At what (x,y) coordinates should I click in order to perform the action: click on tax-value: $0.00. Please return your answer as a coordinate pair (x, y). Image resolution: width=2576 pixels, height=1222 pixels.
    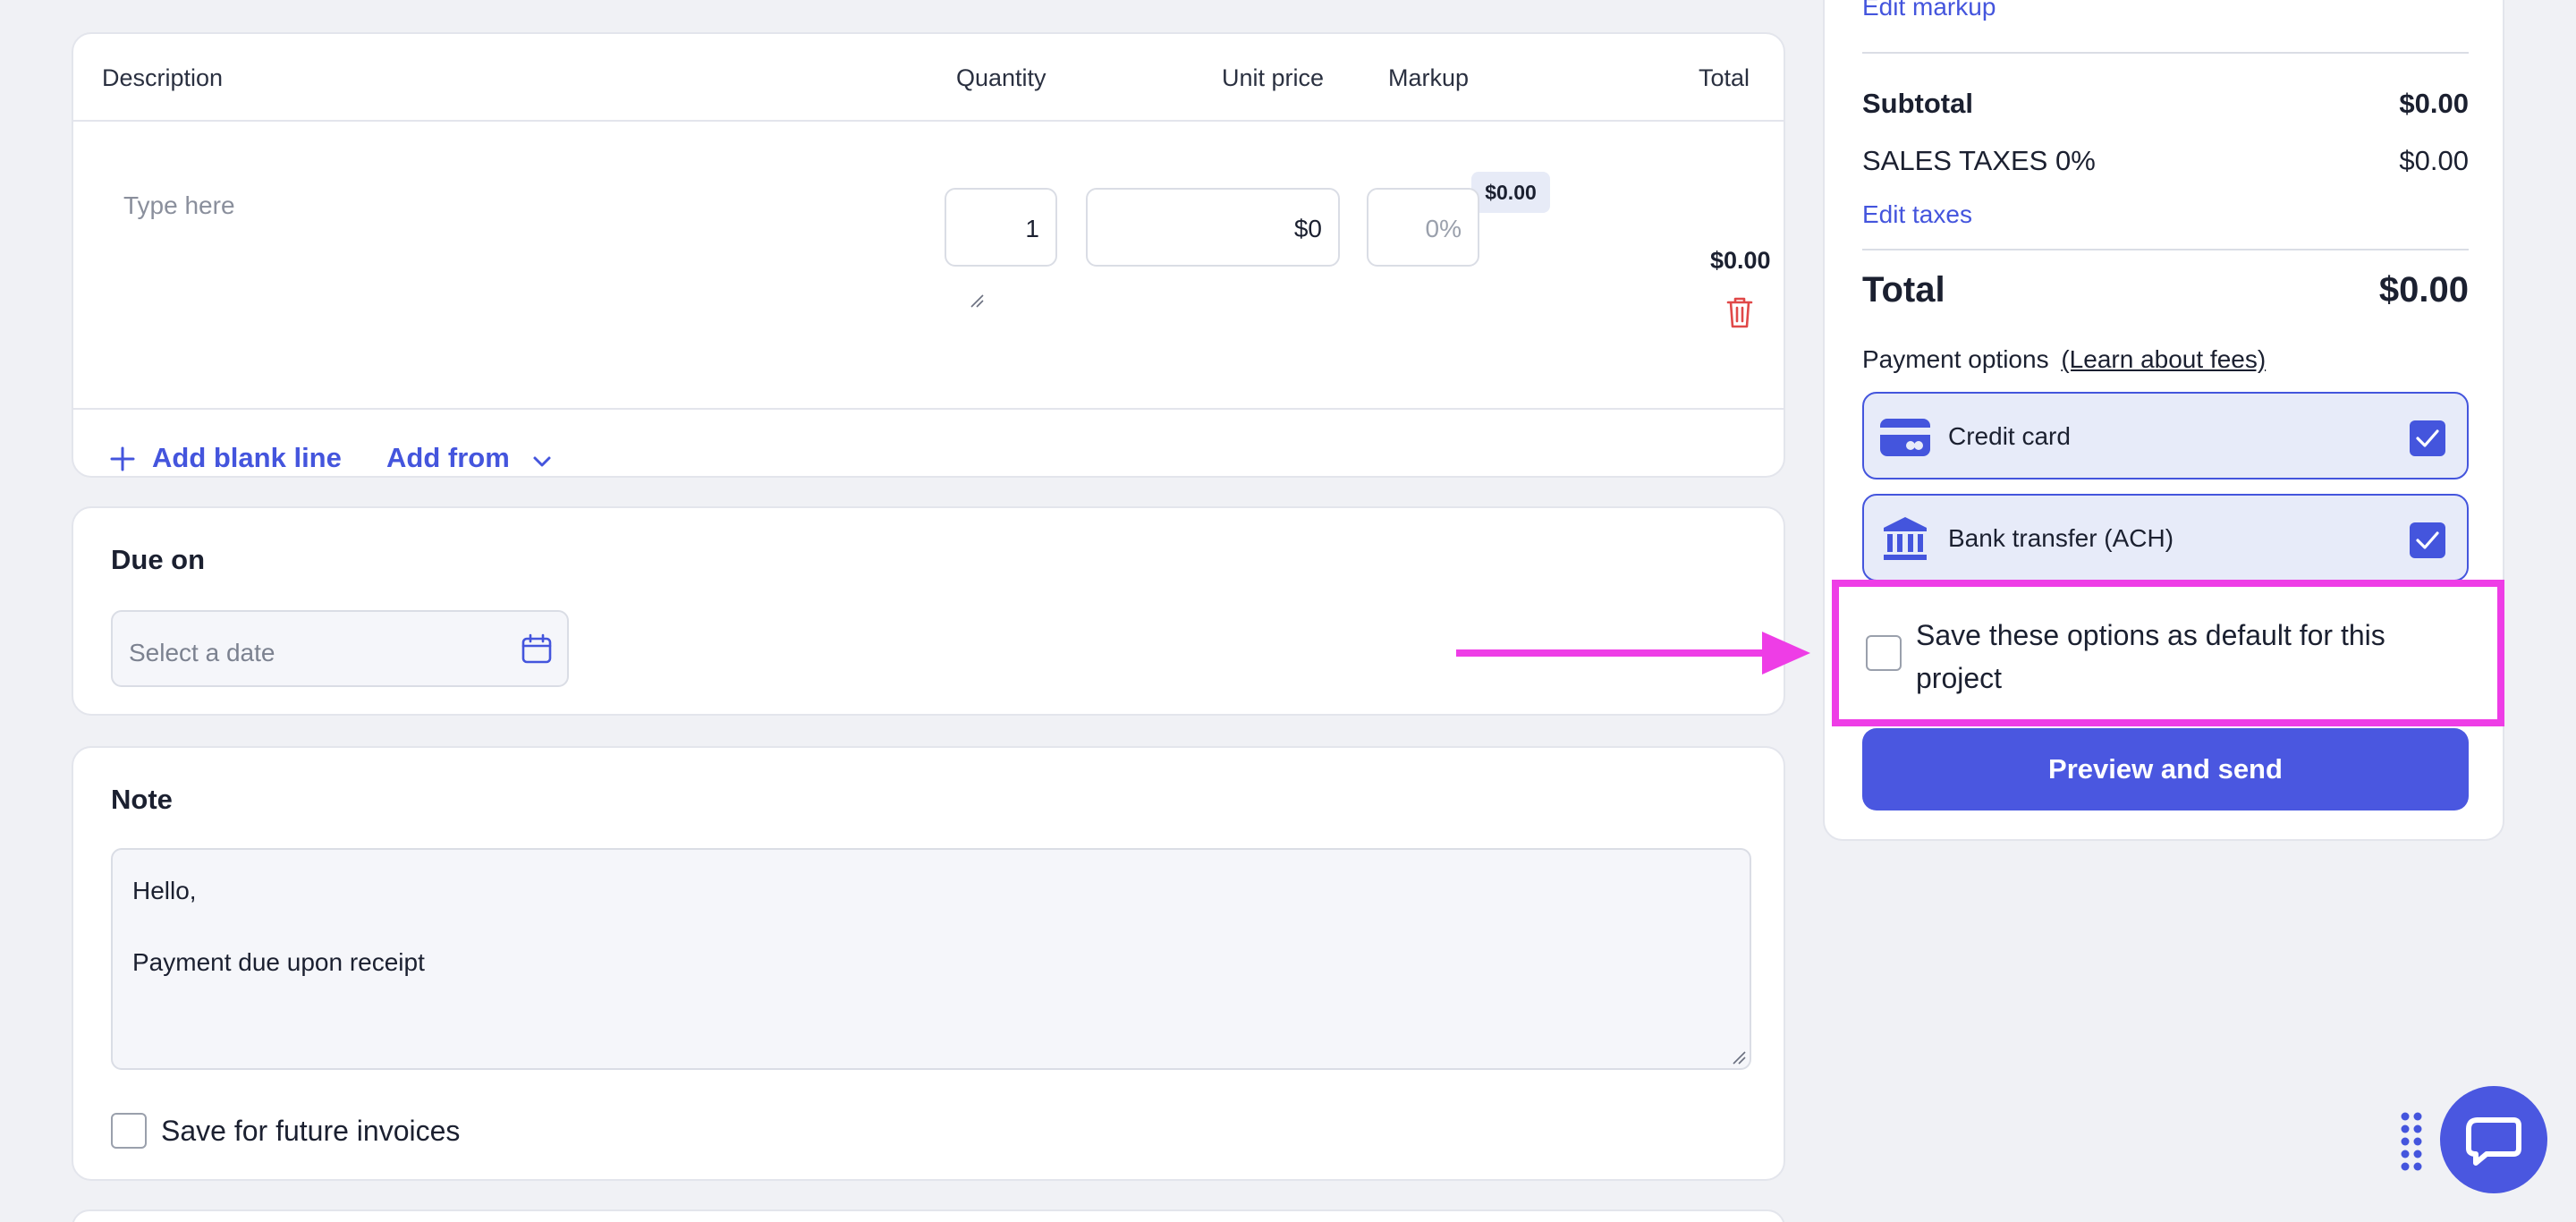
    Looking at the image, I should click on (2434, 160).